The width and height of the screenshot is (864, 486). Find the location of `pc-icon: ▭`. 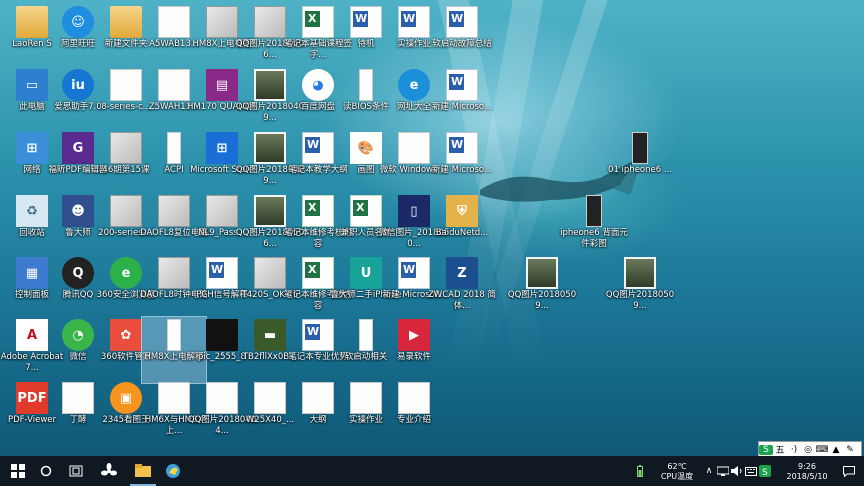

pc-icon: ▭ is located at coordinates (32, 85).